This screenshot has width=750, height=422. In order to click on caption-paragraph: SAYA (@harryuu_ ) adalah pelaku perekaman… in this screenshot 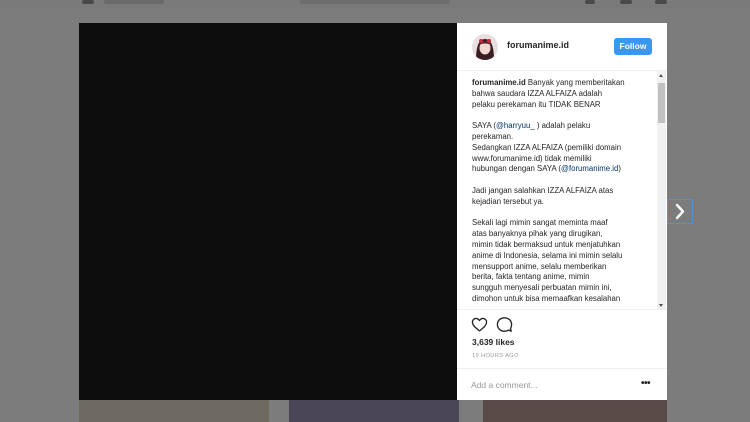, I will do `click(564, 148)`.